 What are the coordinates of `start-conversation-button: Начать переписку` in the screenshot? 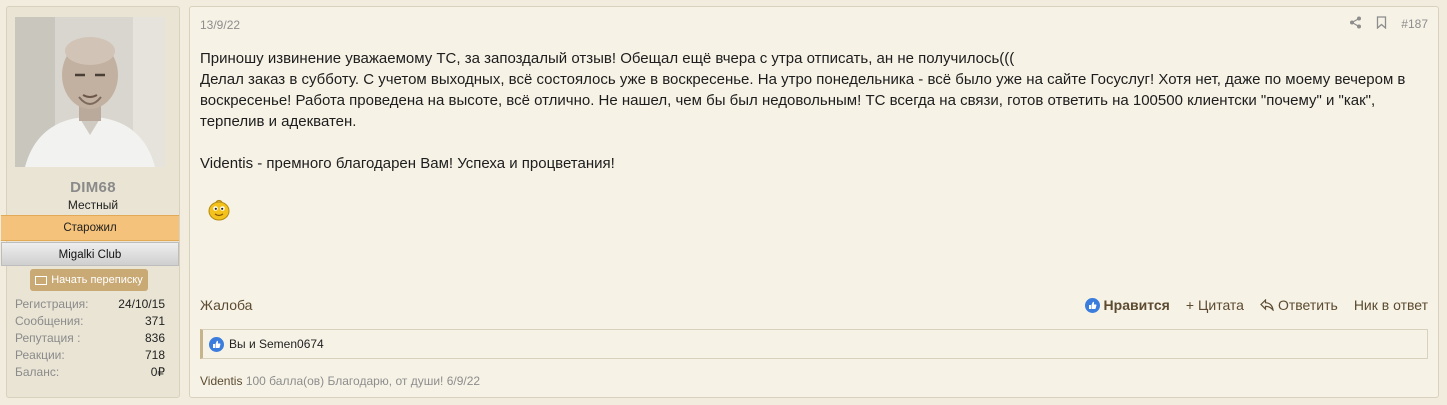 It's located at (89, 280).